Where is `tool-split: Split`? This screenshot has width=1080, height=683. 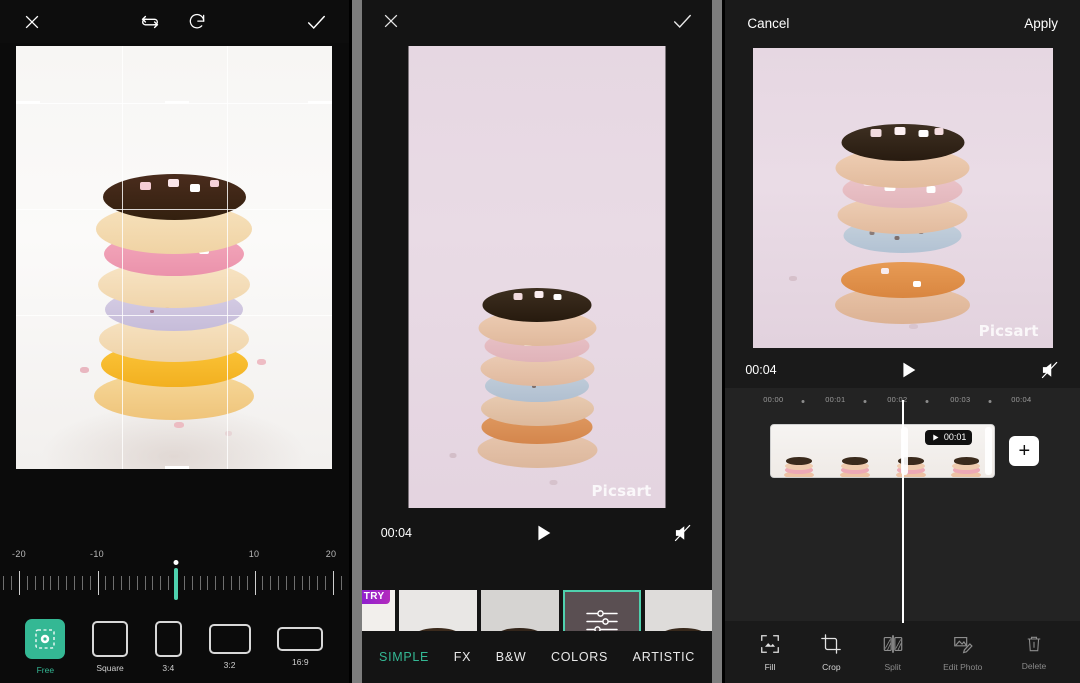
tool-split: Split is located at coordinates (893, 652).